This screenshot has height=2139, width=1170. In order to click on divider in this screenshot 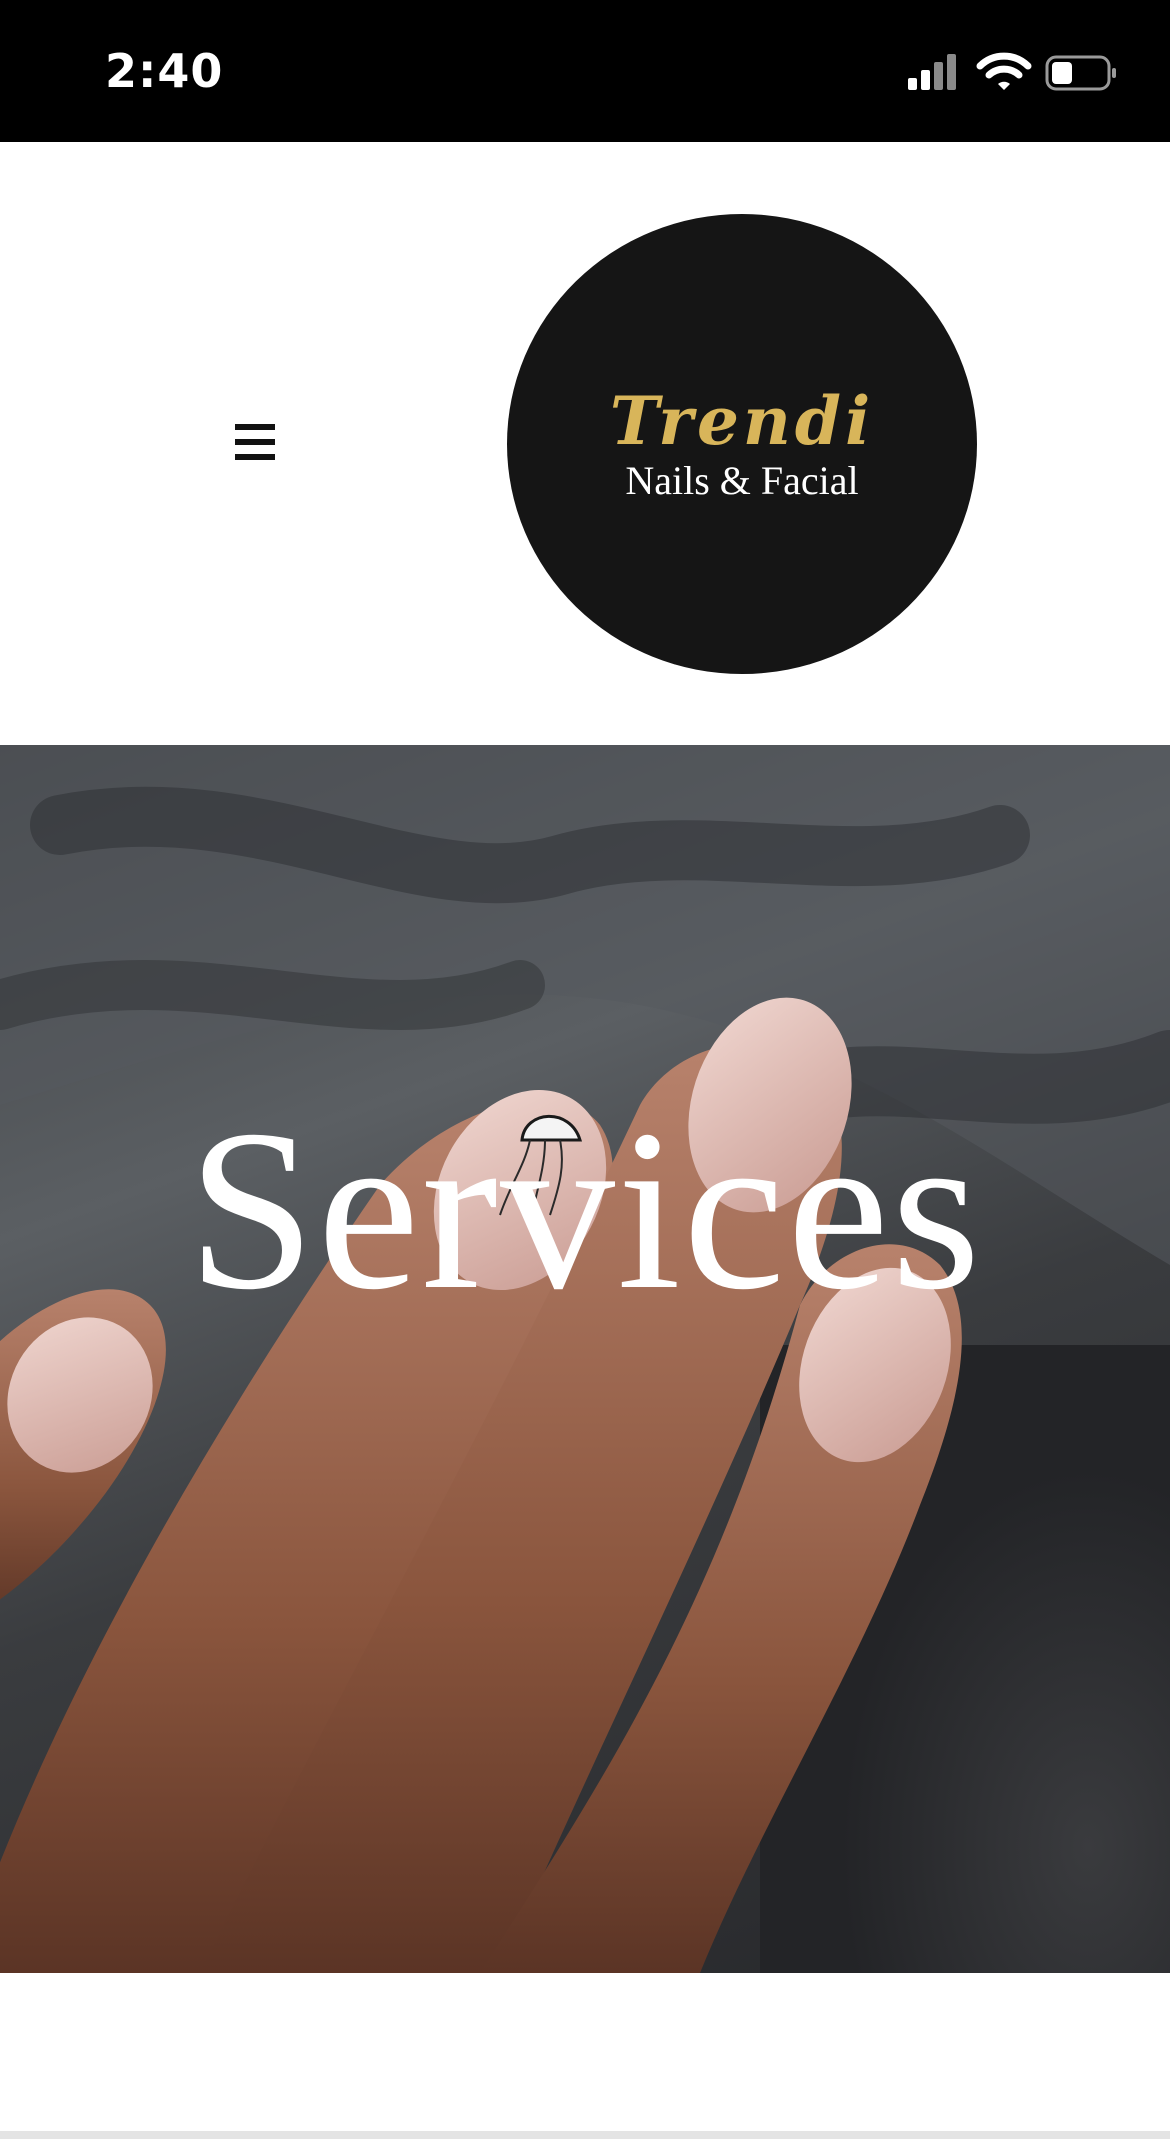, I will do `click(585, 2135)`.